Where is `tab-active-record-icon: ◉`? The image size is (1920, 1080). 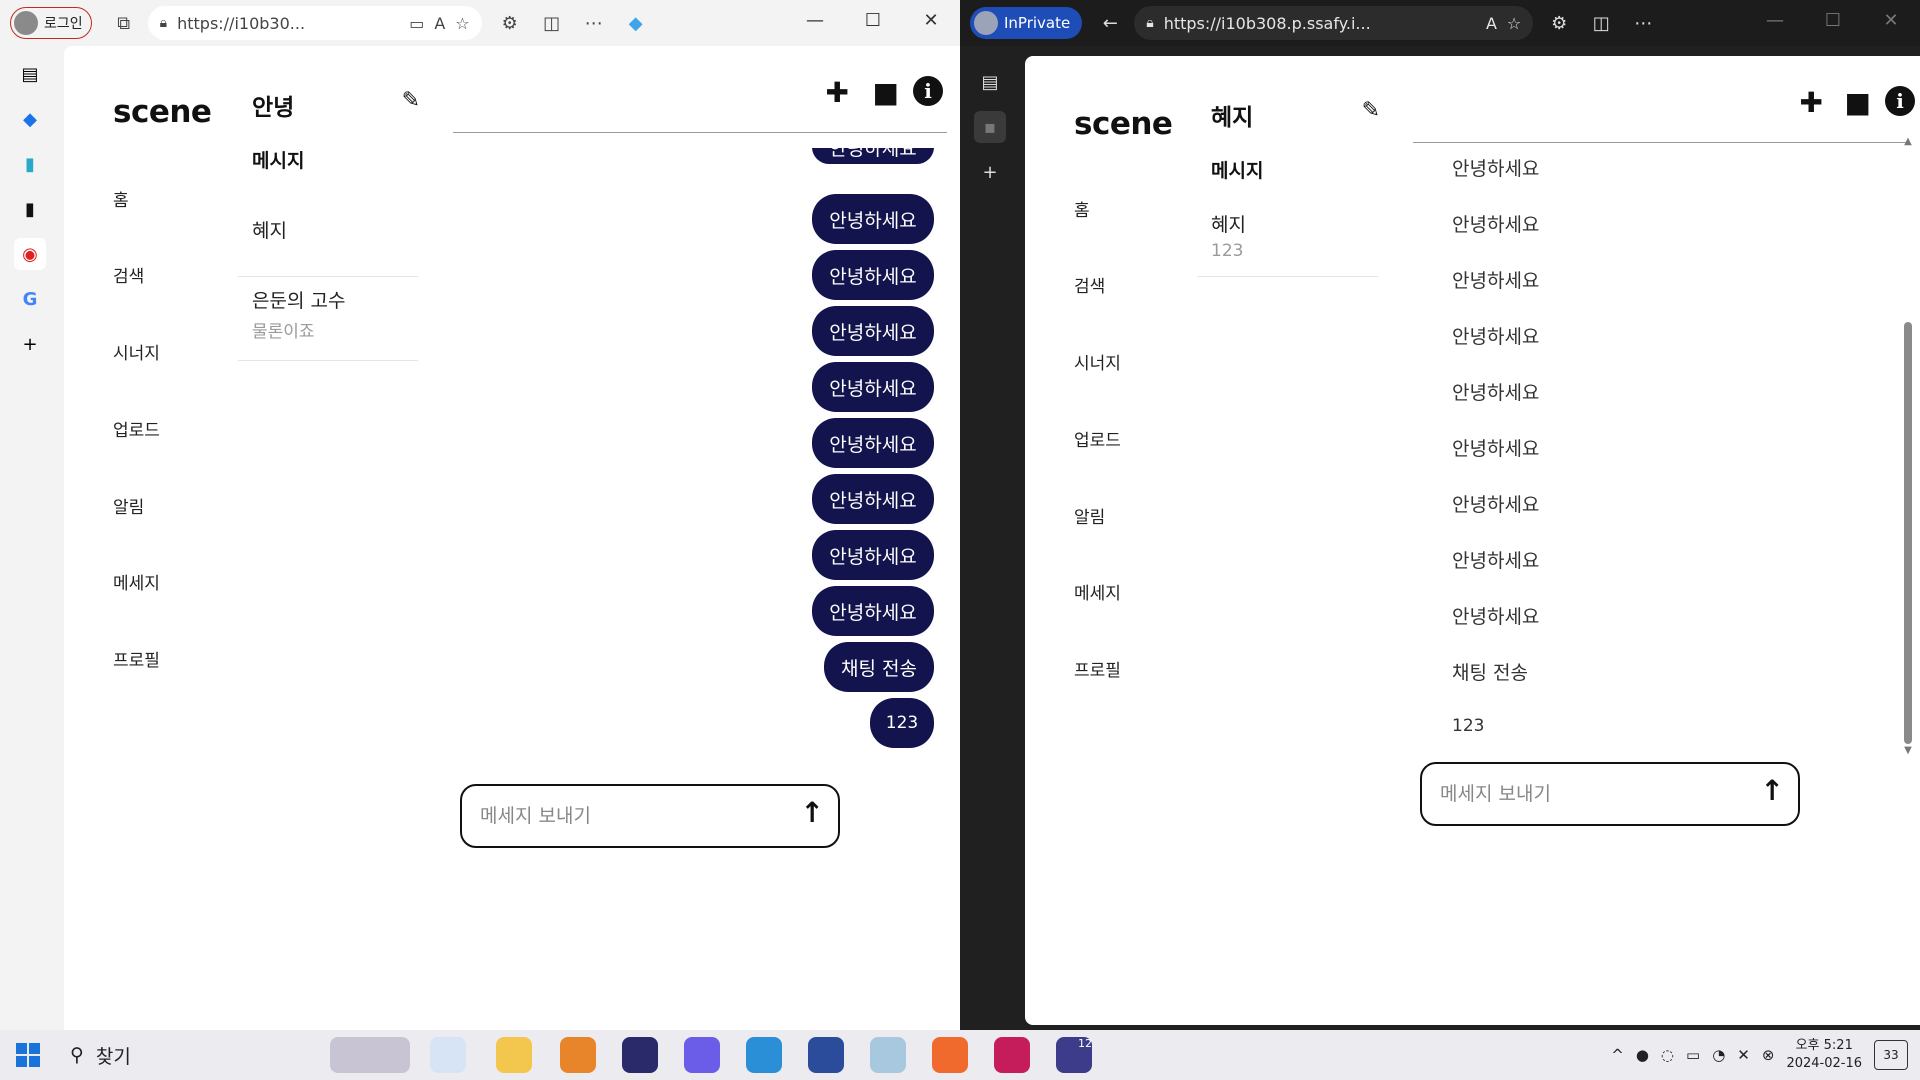
tab-active-record-icon: ◉ is located at coordinates (30, 254).